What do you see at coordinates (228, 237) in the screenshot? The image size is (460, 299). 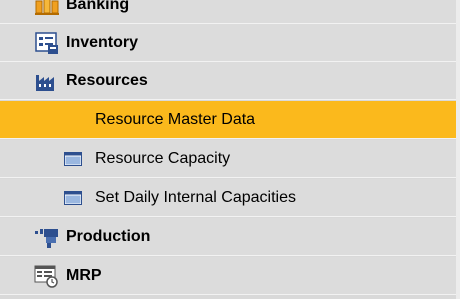 I see `menu-item-production: Production` at bounding box center [228, 237].